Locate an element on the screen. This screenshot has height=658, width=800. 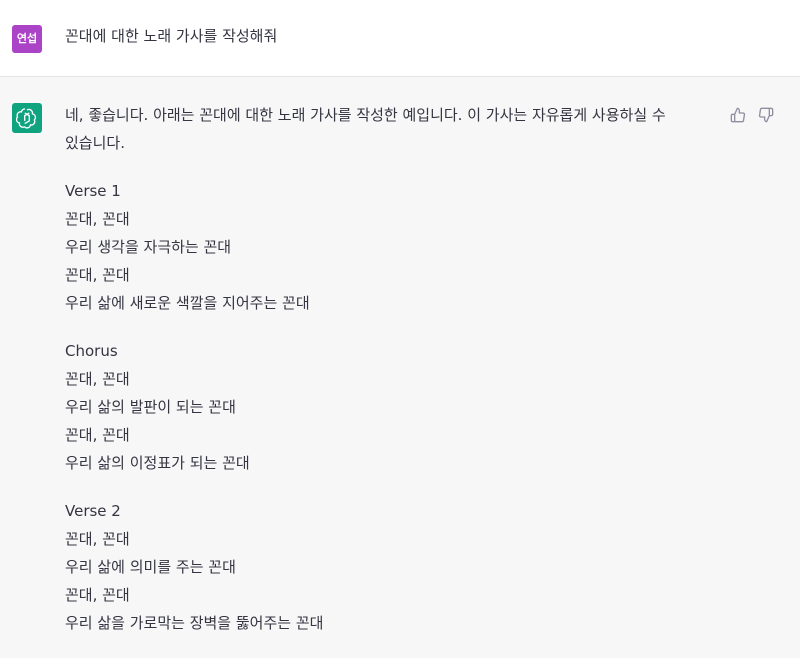
thumbs-down-icon is located at coordinates (766, 115).